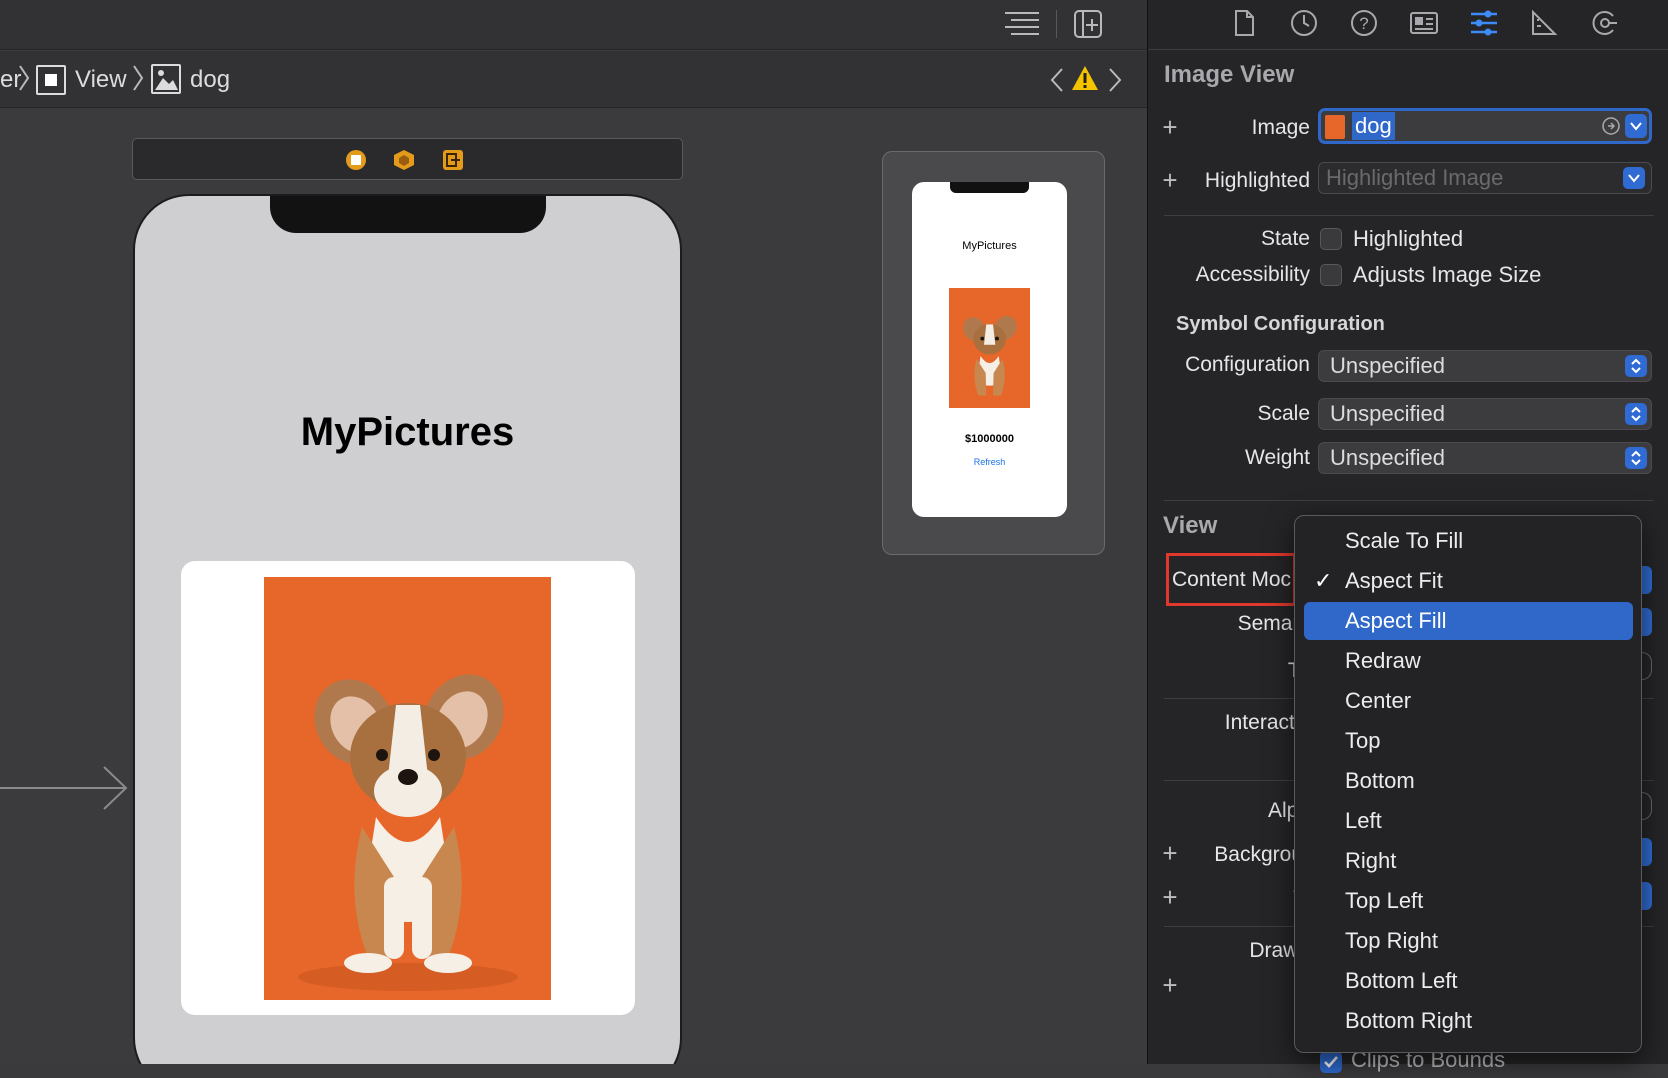  Describe the element at coordinates (1190, 525) in the screenshot. I see `view-section-title: View` at that location.